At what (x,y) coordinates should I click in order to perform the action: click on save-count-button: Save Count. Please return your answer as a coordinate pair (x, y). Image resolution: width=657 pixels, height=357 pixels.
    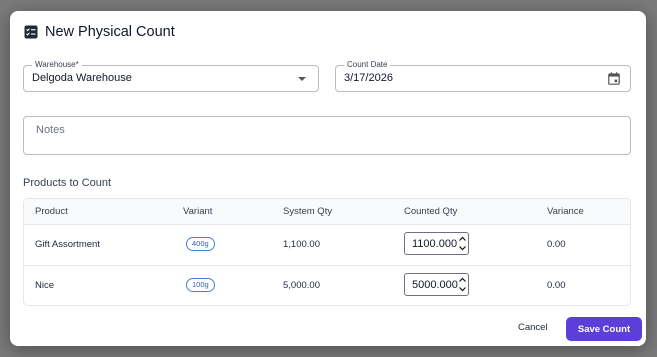
    Looking at the image, I should click on (604, 329).